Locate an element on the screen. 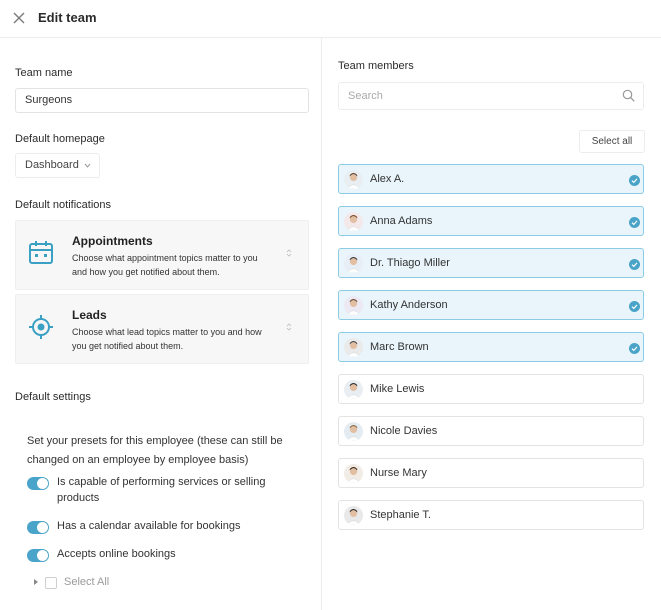  column-divider is located at coordinates (321, 324).